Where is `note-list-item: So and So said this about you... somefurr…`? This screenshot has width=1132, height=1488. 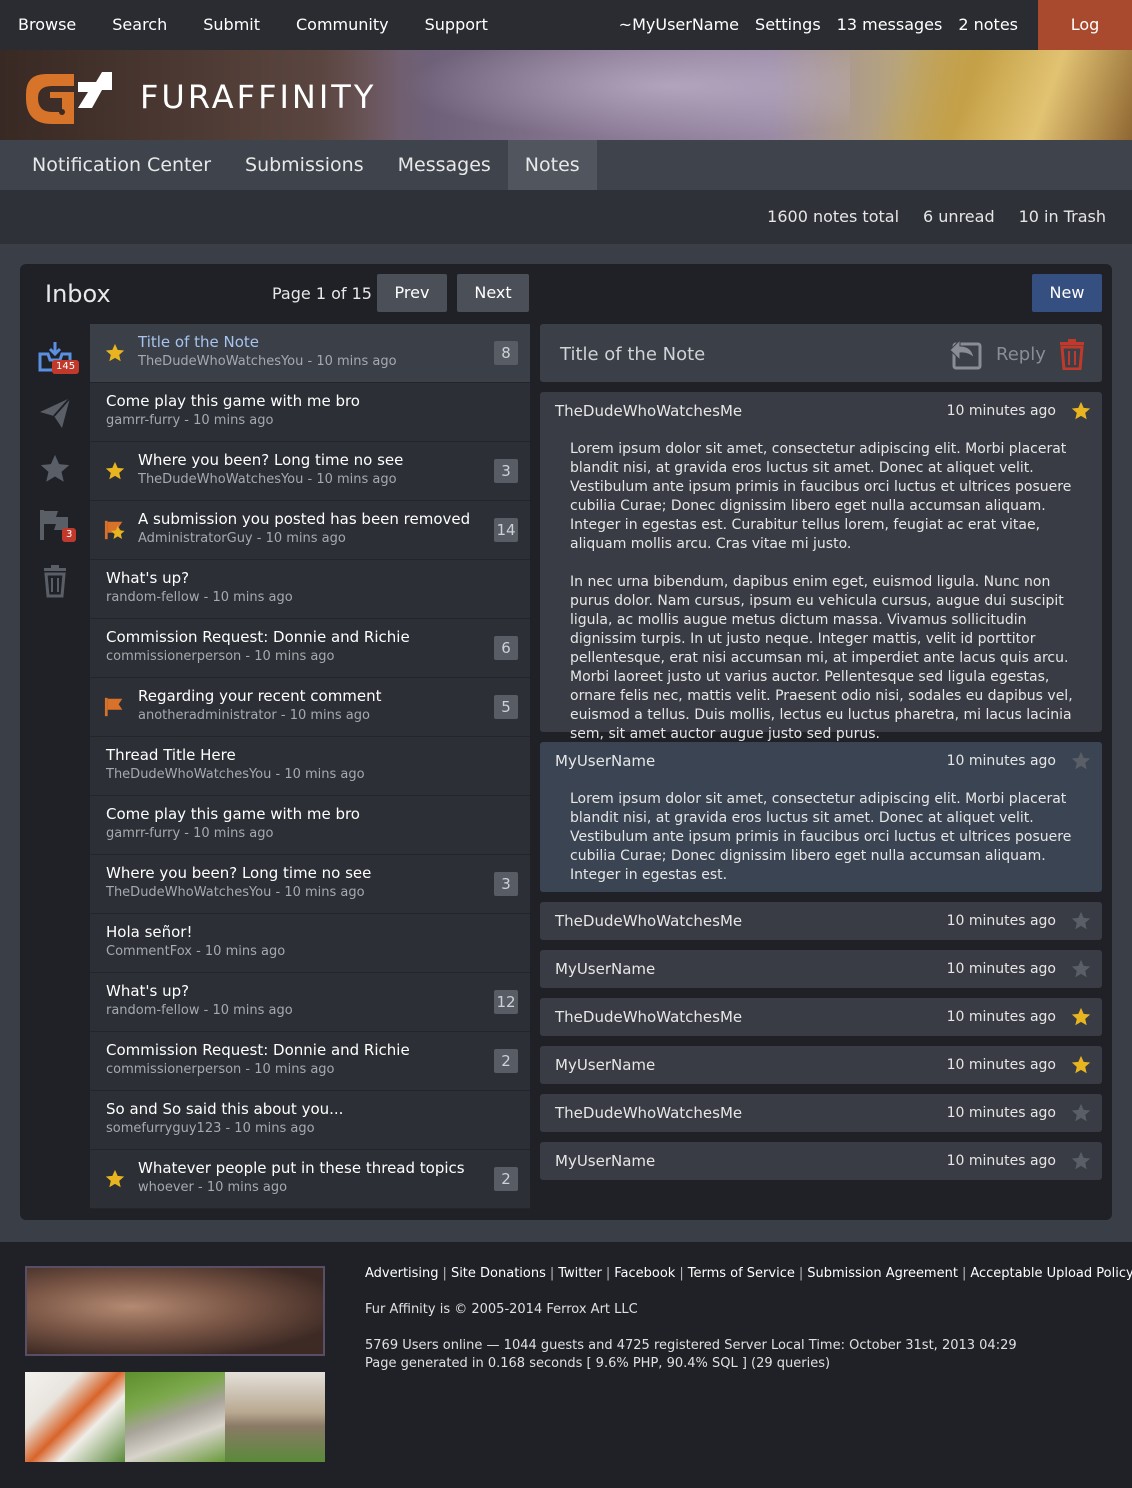
note-list-item: So and So said this about you... somefurr… is located at coordinates (310, 1120).